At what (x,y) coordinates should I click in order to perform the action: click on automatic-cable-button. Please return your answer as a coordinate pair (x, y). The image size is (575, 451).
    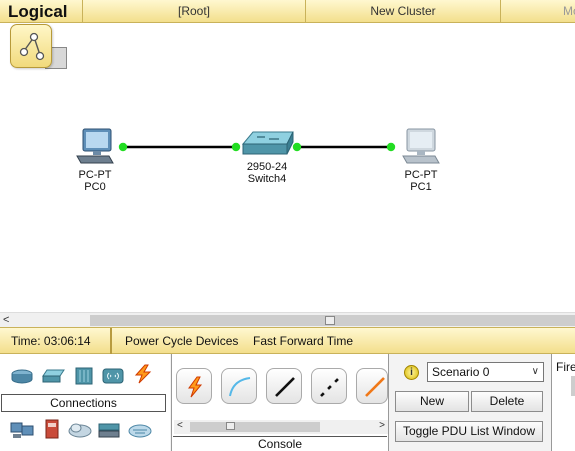
    Looking at the image, I should click on (194, 386).